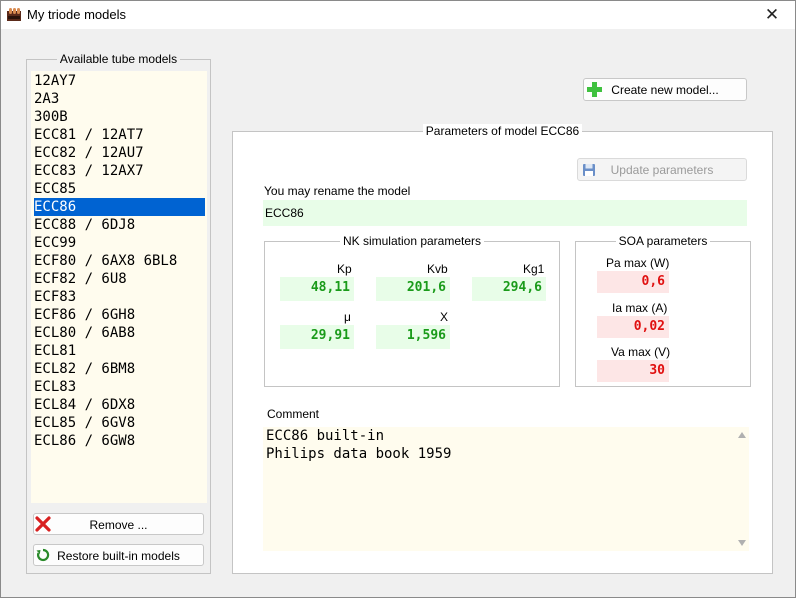 The width and height of the screenshot is (796, 598). What do you see at coordinates (742, 435) in the screenshot?
I see `scroll-up-arrow-icon` at bounding box center [742, 435].